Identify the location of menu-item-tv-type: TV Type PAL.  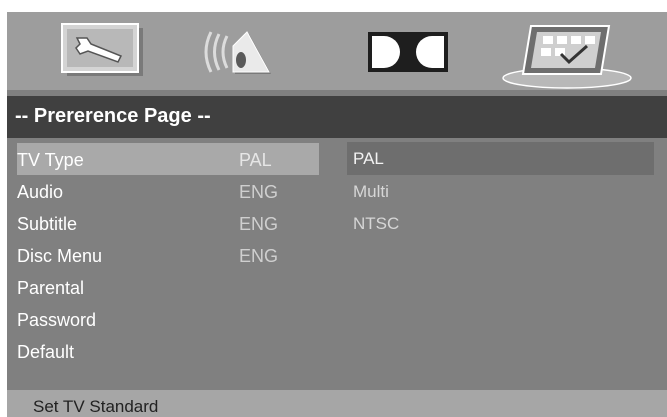
(168, 159).